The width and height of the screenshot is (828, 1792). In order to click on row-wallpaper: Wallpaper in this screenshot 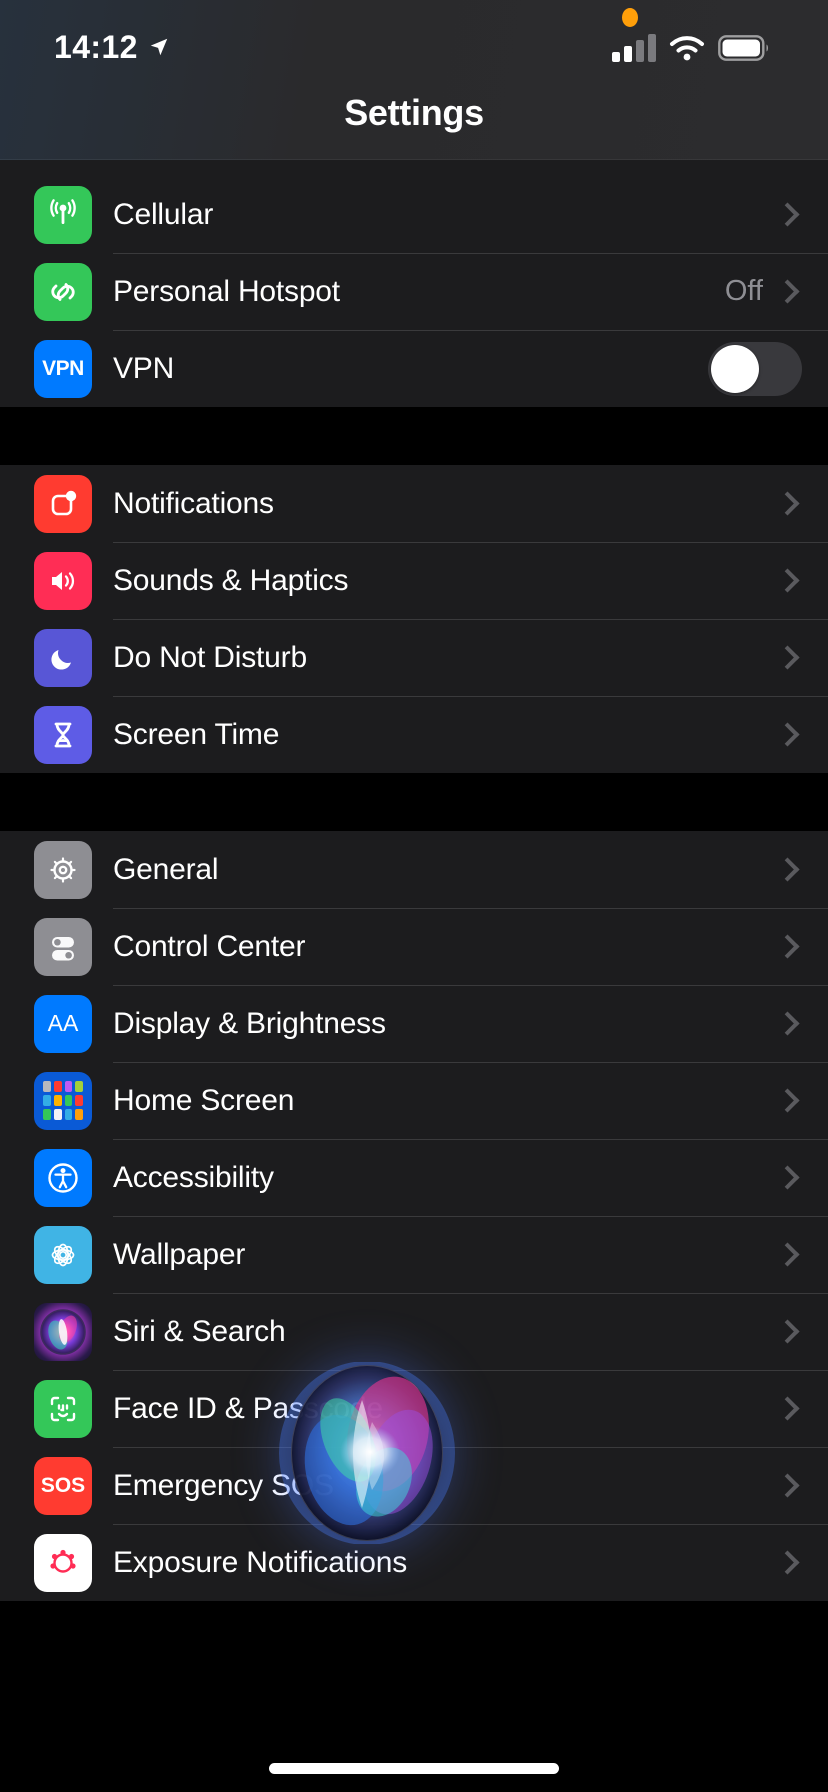, I will do `click(414, 1254)`.